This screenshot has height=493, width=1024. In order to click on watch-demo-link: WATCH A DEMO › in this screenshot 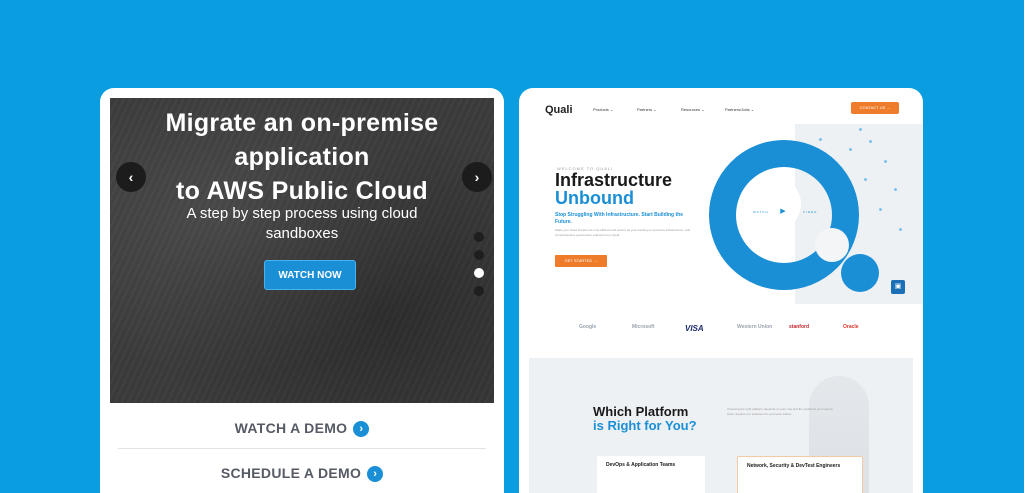, I will do `click(302, 429)`.